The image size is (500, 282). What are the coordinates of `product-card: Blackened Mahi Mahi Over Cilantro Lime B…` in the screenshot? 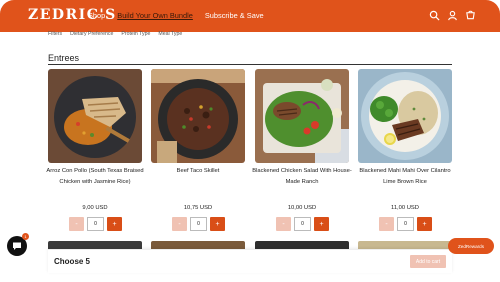 It's located at (405, 150).